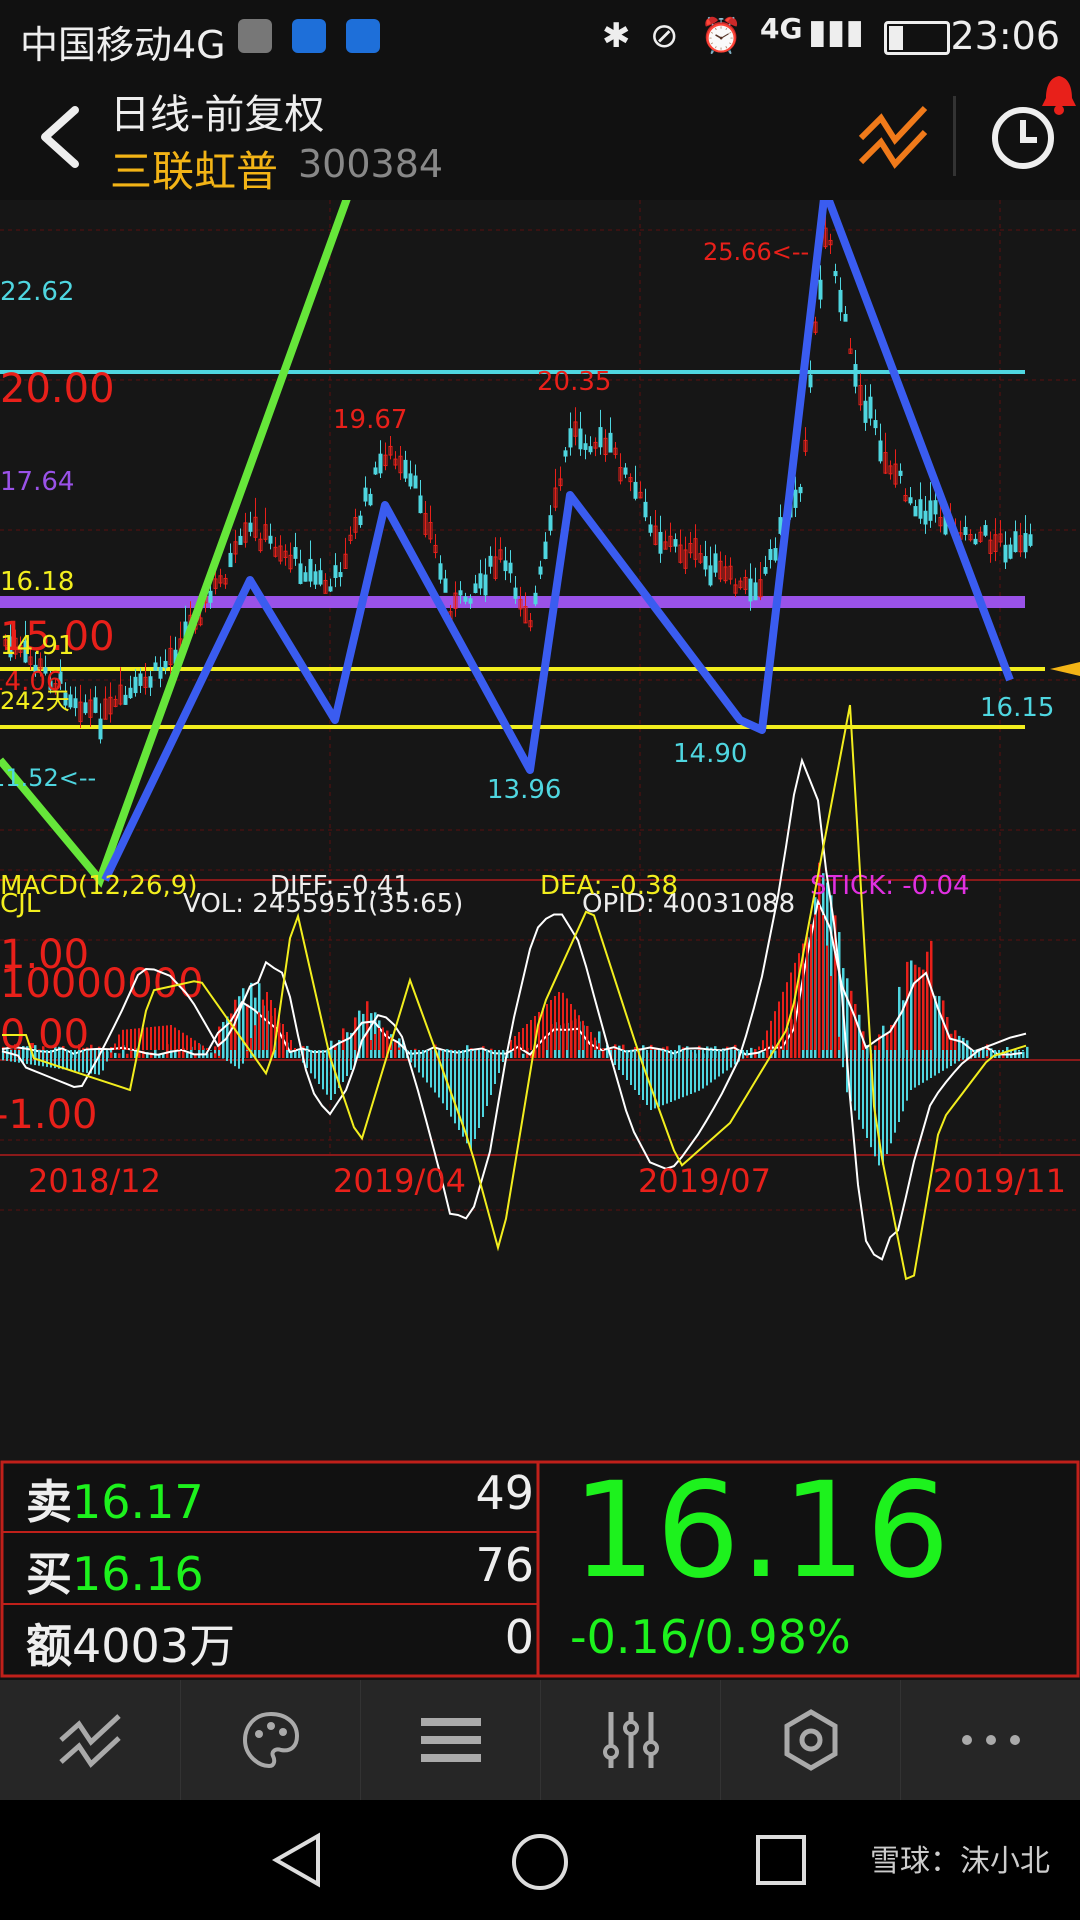  Describe the element at coordinates (1059, 97) in the screenshot. I see `alarm-bell-icon` at that location.